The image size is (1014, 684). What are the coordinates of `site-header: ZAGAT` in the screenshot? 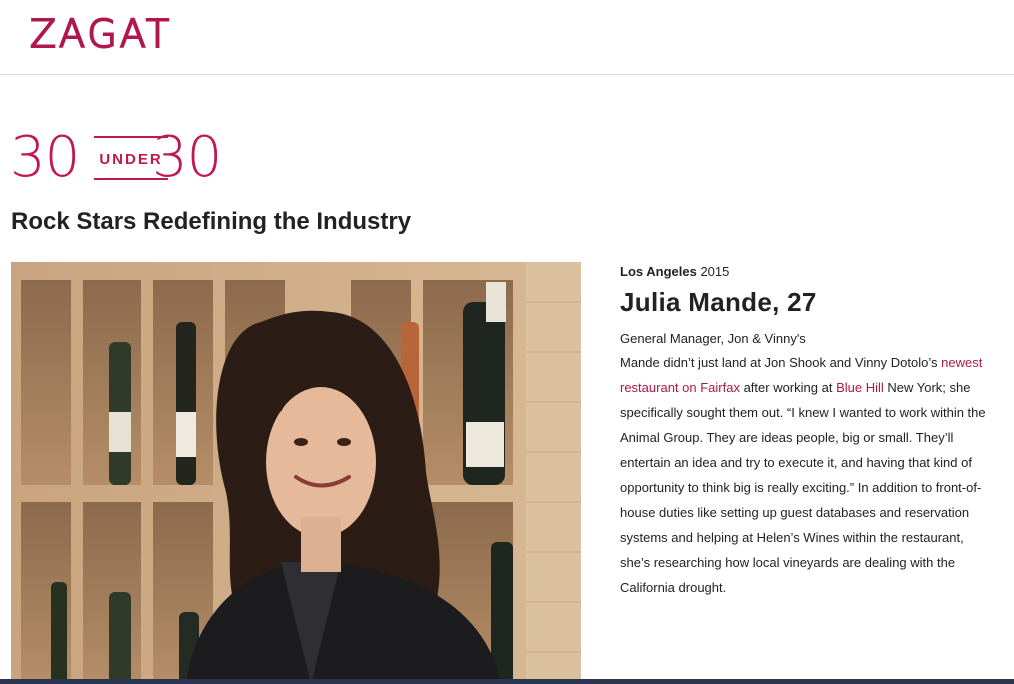 It's located at (507, 37).